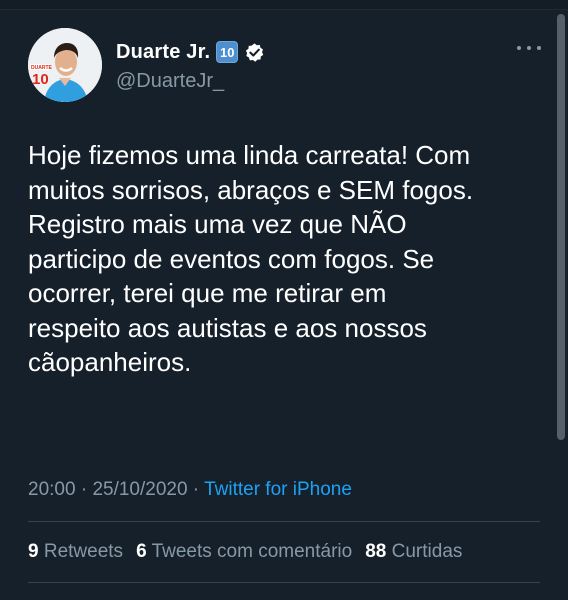 Image resolution: width=568 pixels, height=600 pixels. What do you see at coordinates (110, 362) in the screenshot?
I see `tweet-line: cãopanheiros.` at bounding box center [110, 362].